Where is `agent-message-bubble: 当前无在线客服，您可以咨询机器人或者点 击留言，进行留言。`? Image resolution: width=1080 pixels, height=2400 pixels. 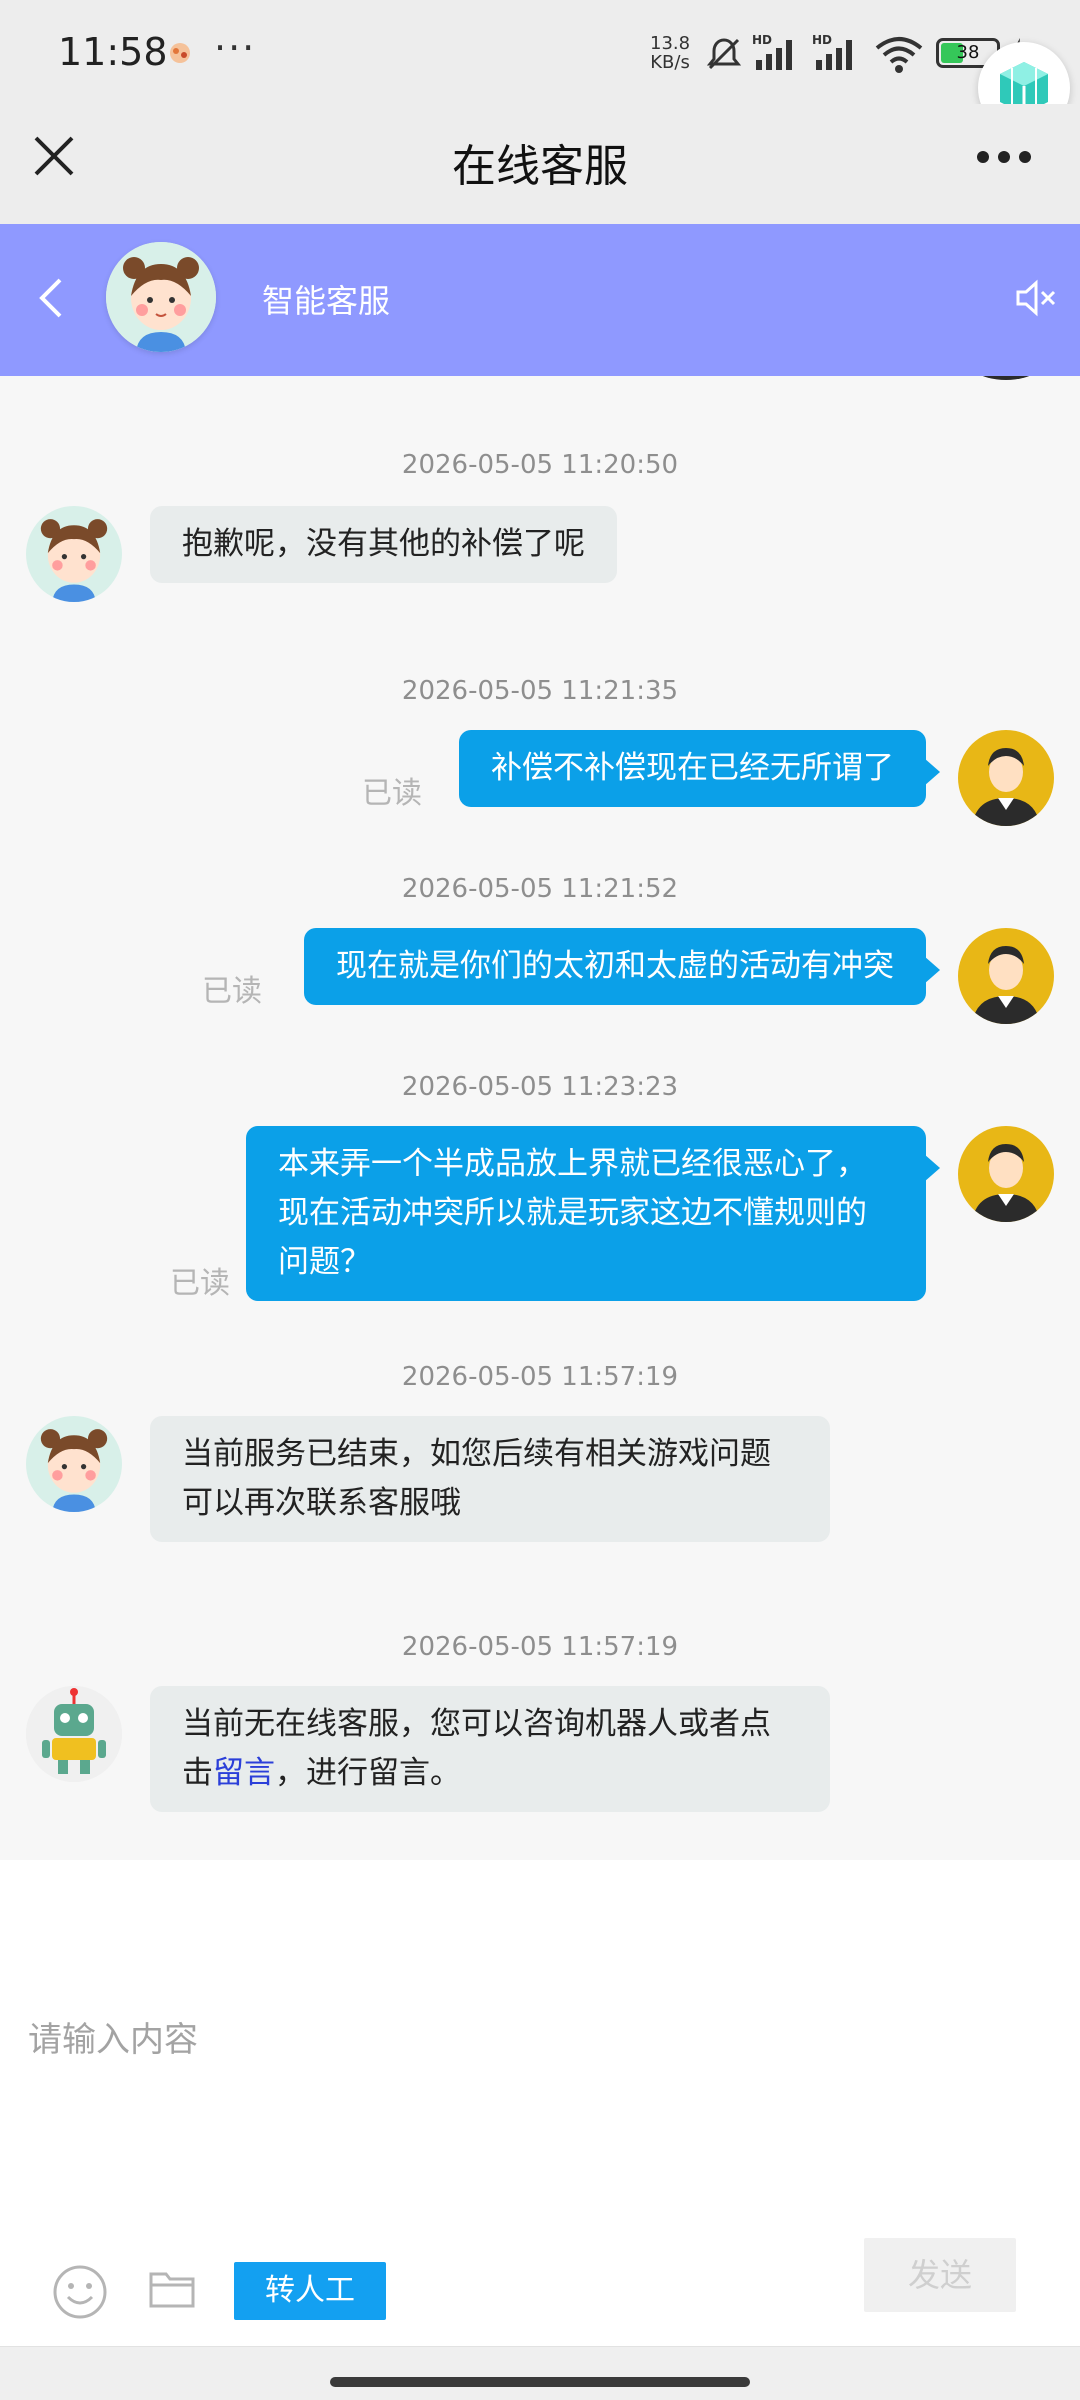 agent-message-bubble: 当前无在线客服，您可以咨询机器人或者点 击留言，进行留言。 is located at coordinates (490, 1749).